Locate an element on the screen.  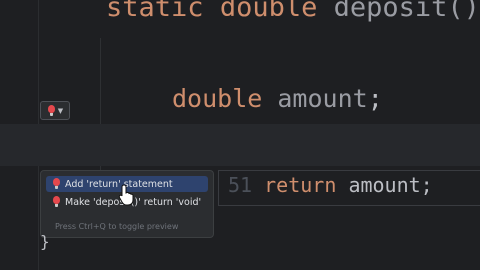
code-line-parameter: double amount; is located at coordinates (277, 98).